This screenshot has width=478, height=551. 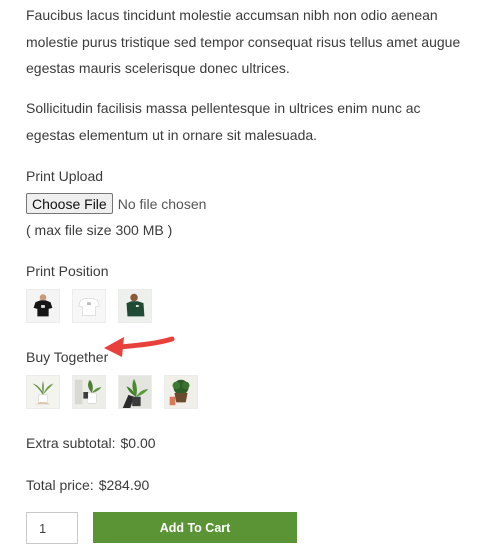 I want to click on total-price: Total price: $284.90, so click(x=87, y=485).